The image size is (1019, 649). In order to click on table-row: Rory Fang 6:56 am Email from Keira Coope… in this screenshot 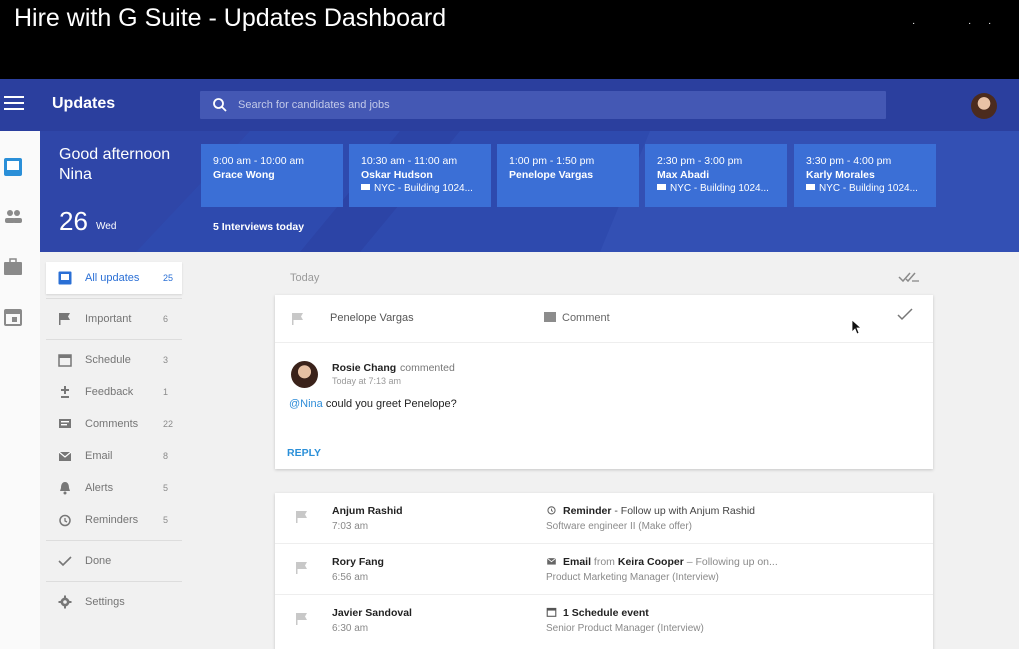, I will do `click(604, 569)`.